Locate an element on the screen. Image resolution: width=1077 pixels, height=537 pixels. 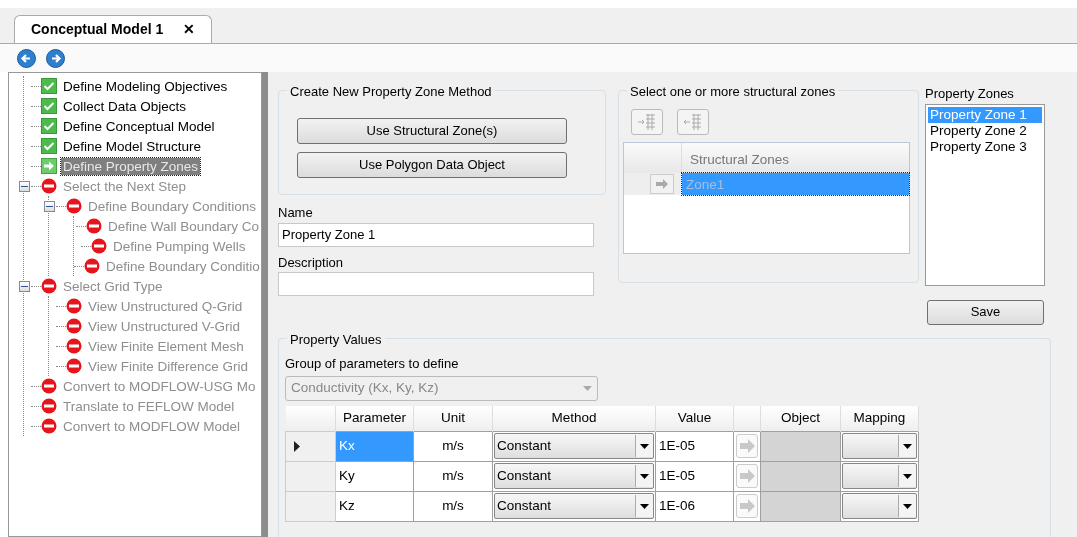
column-header: Value is located at coordinates (694, 418).